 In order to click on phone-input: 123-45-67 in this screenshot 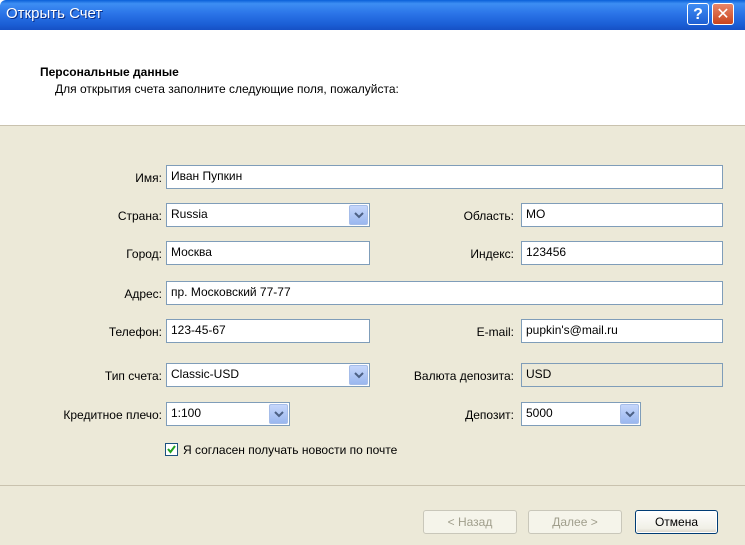, I will do `click(268, 331)`.